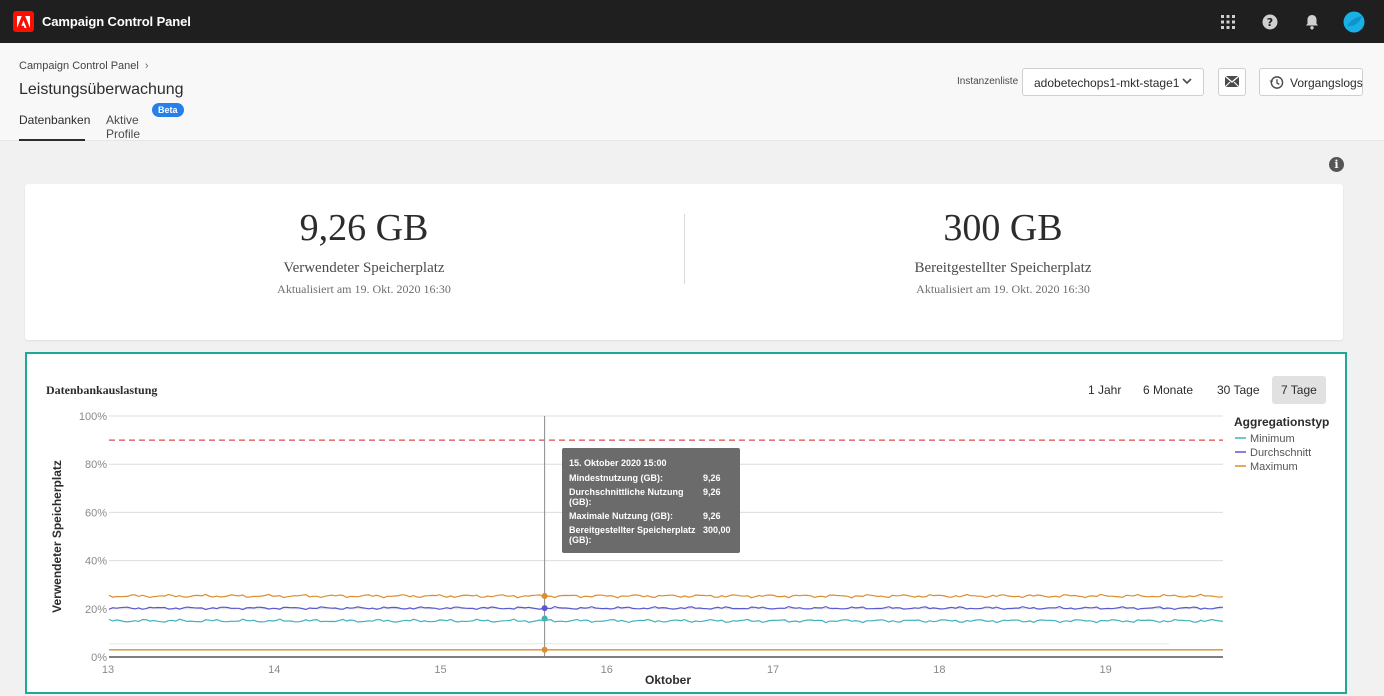 The height and width of the screenshot is (696, 1384). I want to click on x-tick-label: 19, so click(1105, 670).